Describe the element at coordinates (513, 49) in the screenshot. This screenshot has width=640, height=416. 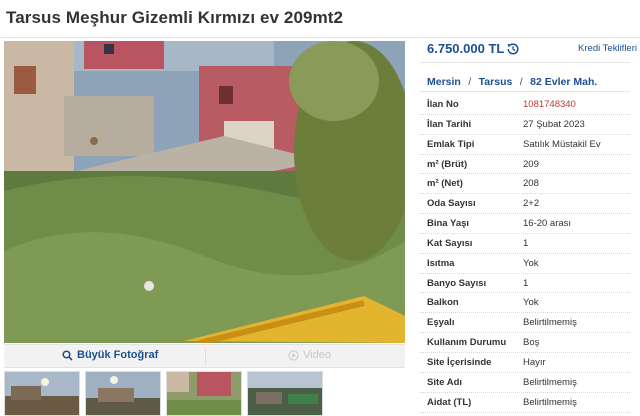
I see `history-arrow-icon` at that location.